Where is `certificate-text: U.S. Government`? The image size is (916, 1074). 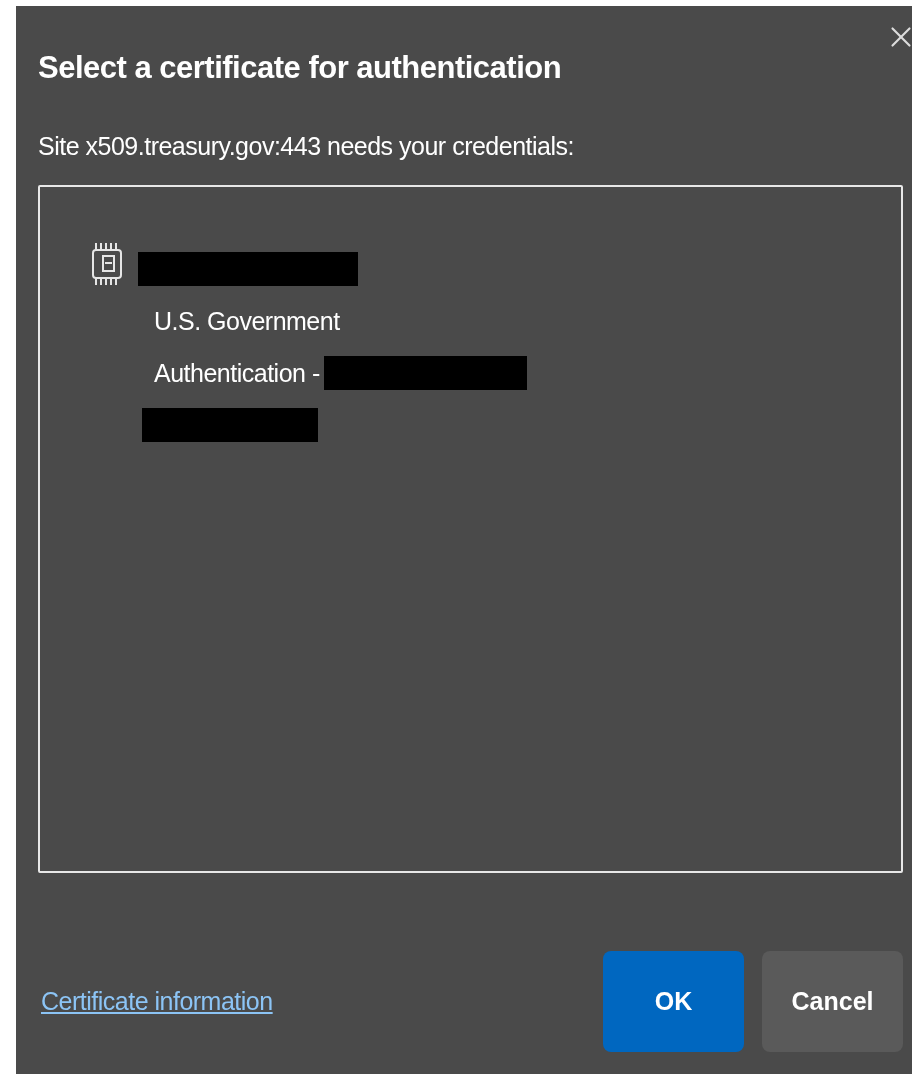 certificate-text: U.S. Government is located at coordinates (247, 321).